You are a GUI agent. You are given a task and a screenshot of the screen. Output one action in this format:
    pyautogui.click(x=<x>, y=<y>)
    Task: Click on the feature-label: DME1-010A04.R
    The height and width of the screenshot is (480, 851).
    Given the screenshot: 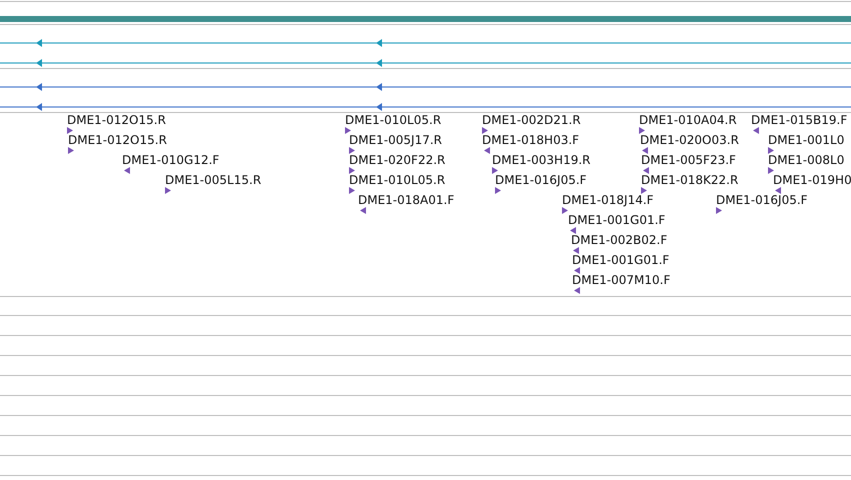 What is the action you would take?
    pyautogui.click(x=688, y=120)
    